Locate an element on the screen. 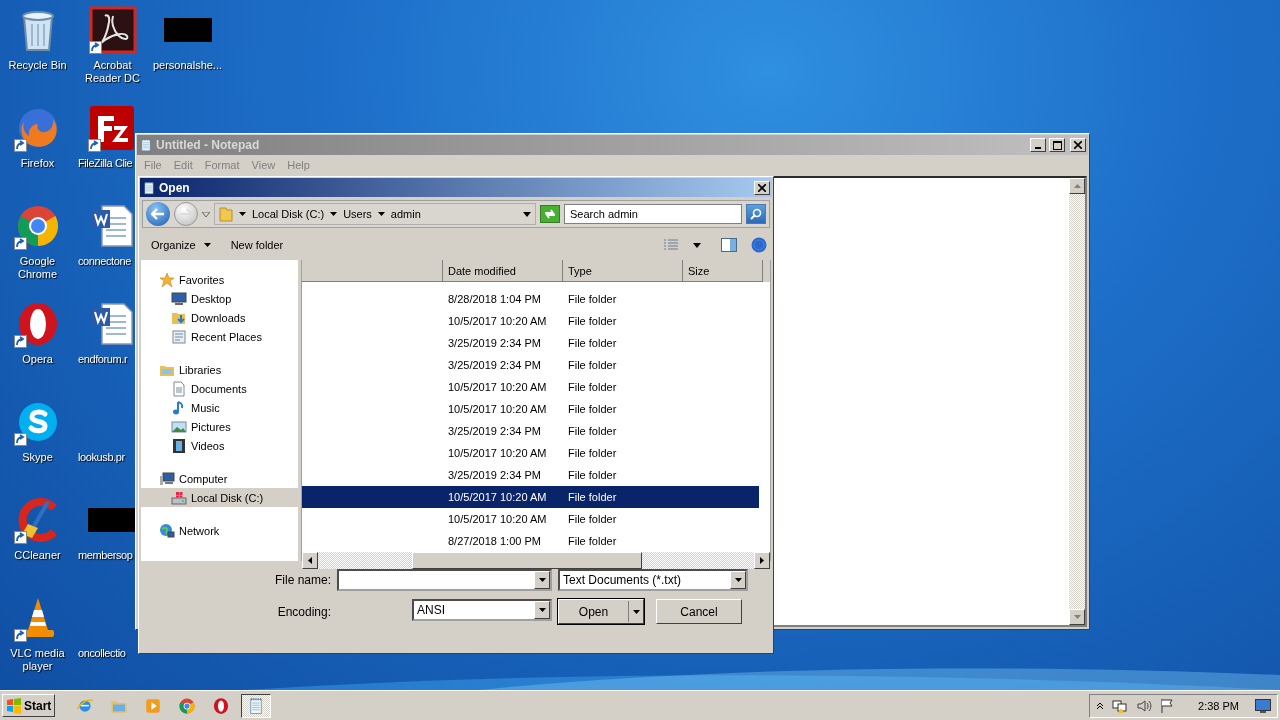  show-desktop-icon is located at coordinates (1263, 705).